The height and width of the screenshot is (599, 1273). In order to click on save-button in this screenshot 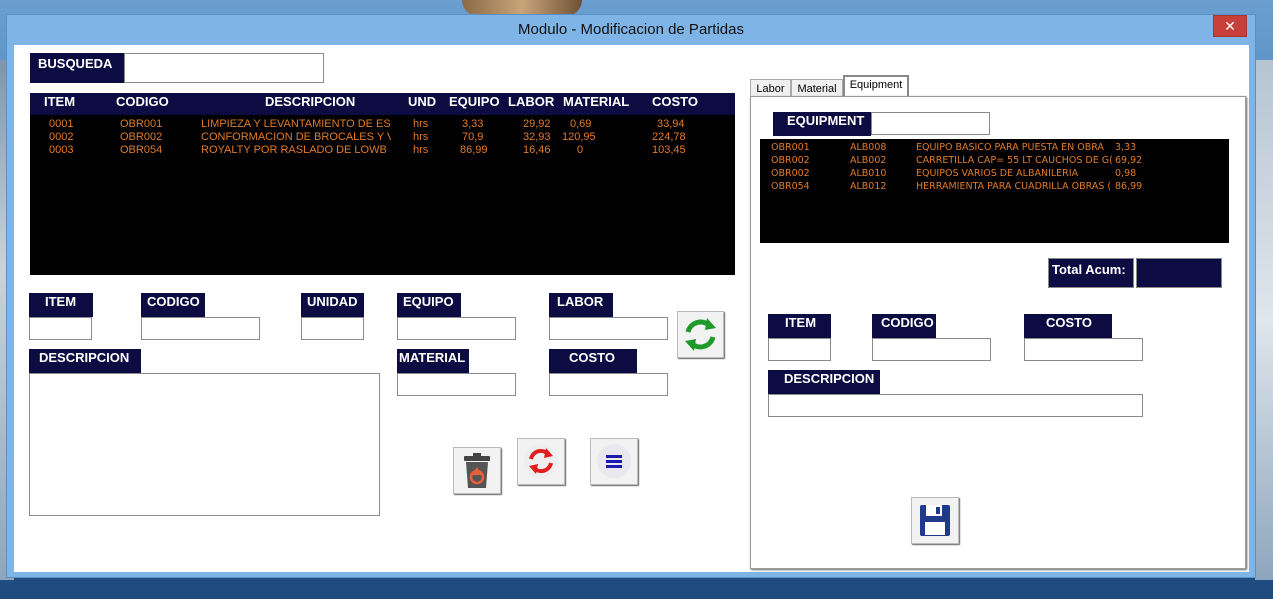, I will do `click(935, 520)`.